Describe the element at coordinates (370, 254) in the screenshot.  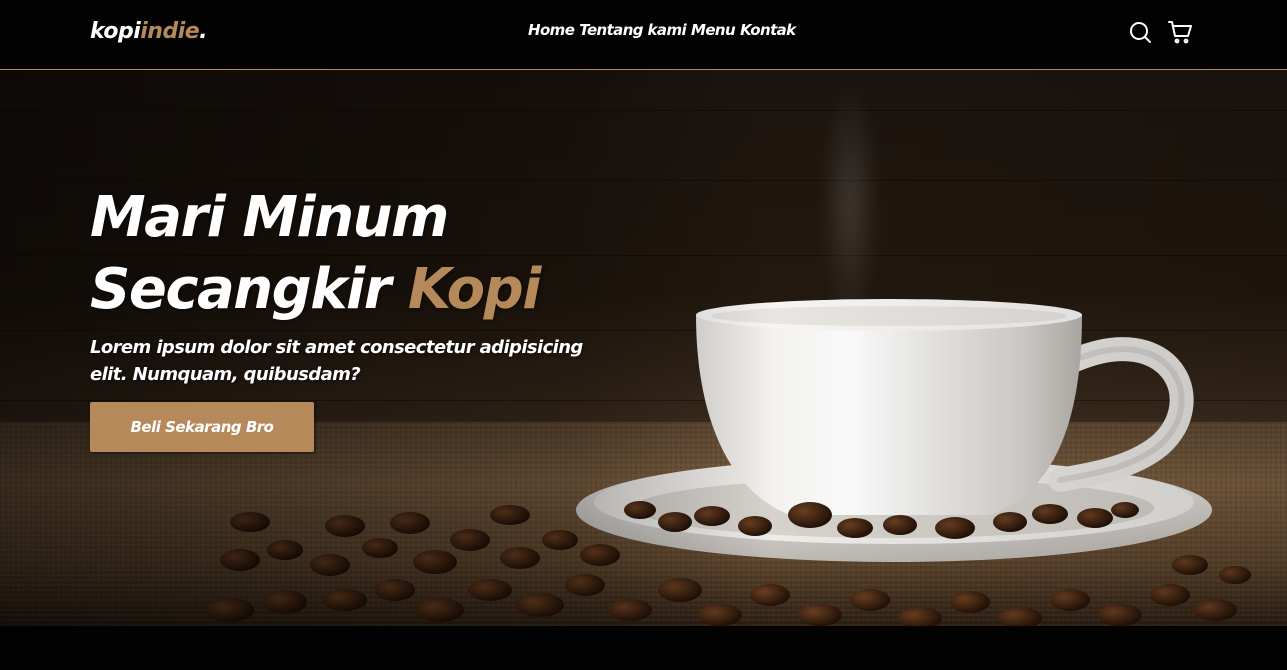
I see `hero-title: Mari Minum Secangkir Kopi` at that location.